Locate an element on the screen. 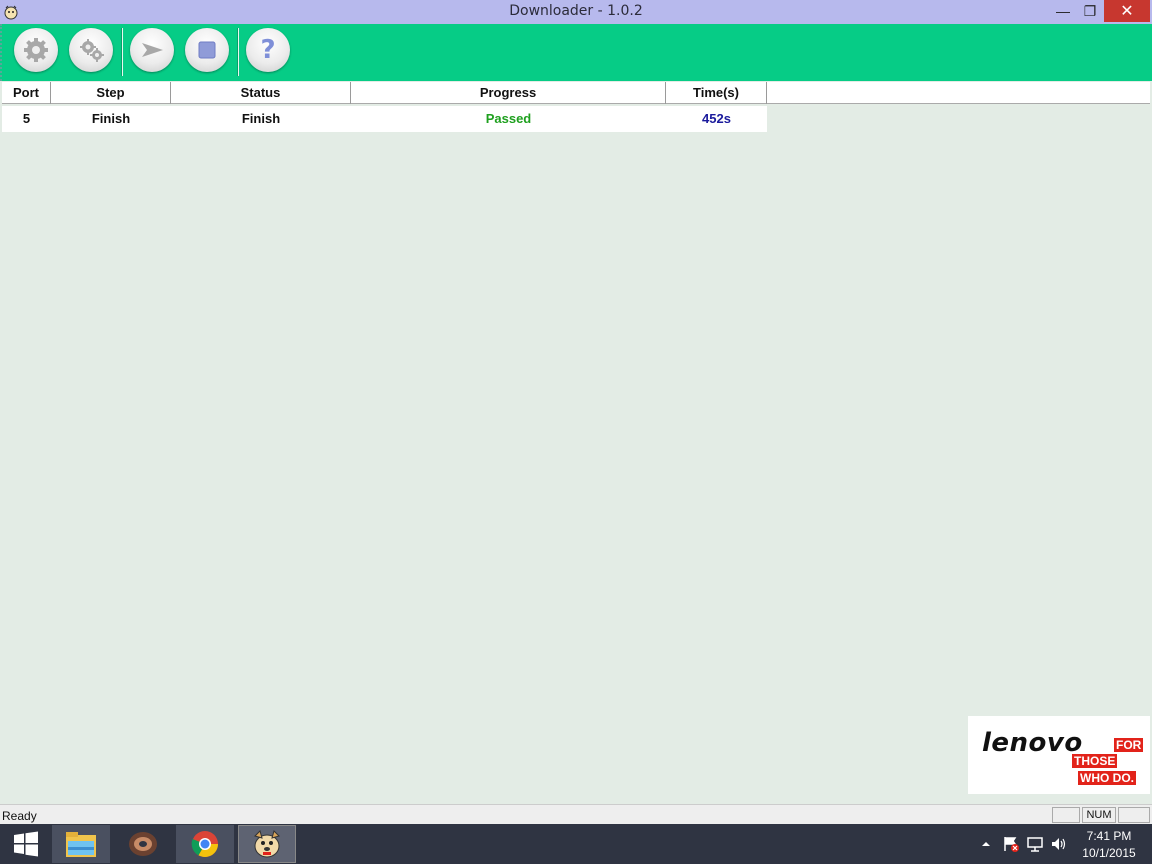 The width and height of the screenshot is (1152, 864). flag-warning-icon is located at coordinates (1011, 844).